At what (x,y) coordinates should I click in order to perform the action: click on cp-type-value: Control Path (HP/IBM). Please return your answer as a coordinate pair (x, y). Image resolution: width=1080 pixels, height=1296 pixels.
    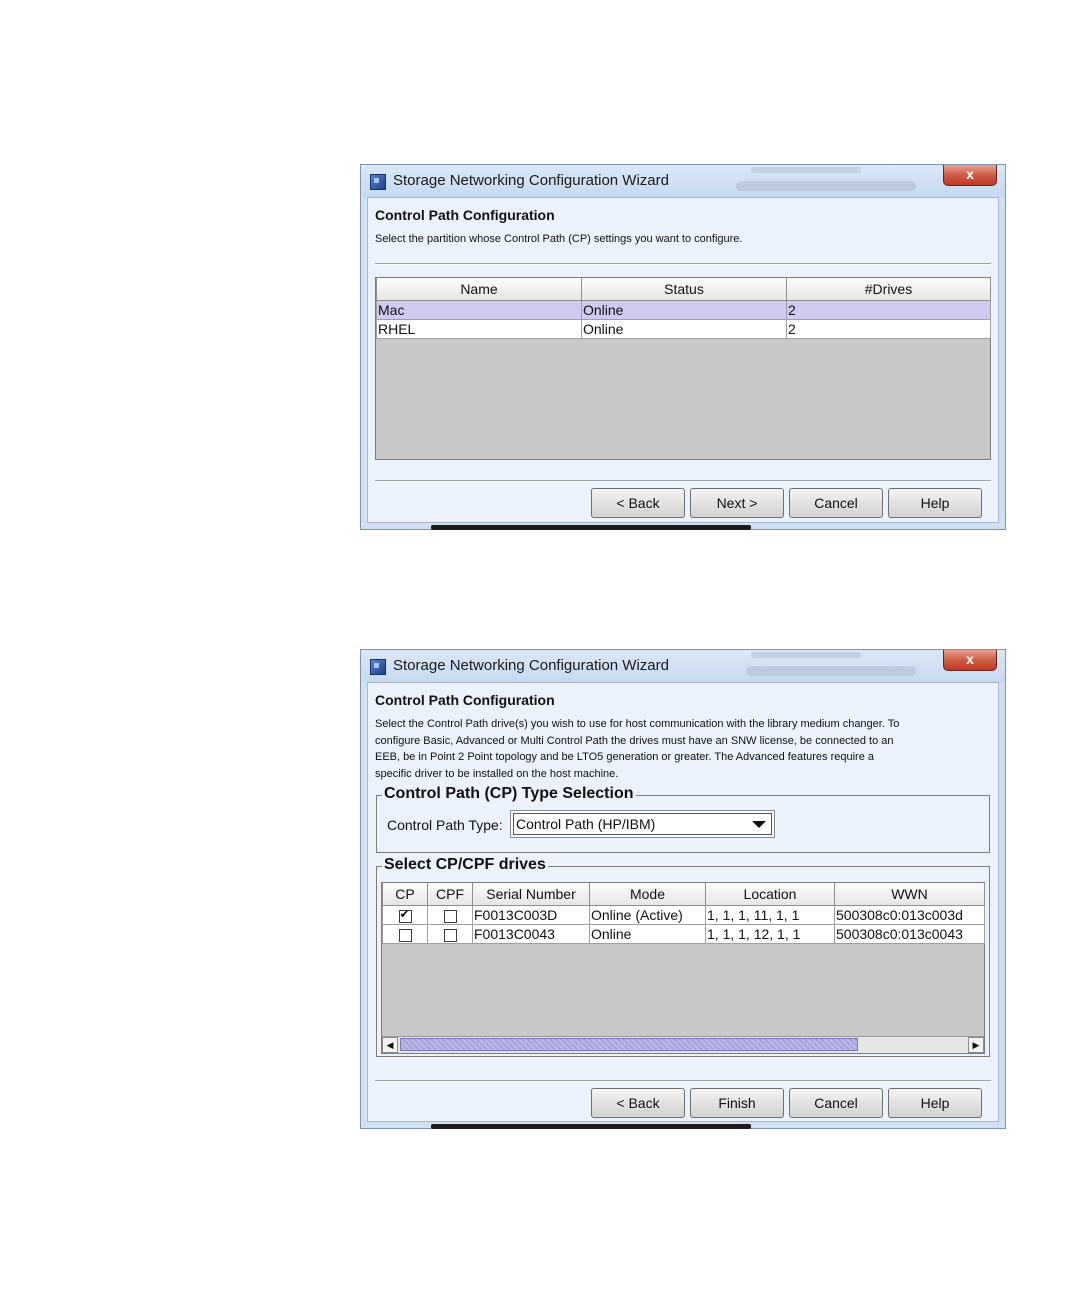
    Looking at the image, I should click on (586, 824).